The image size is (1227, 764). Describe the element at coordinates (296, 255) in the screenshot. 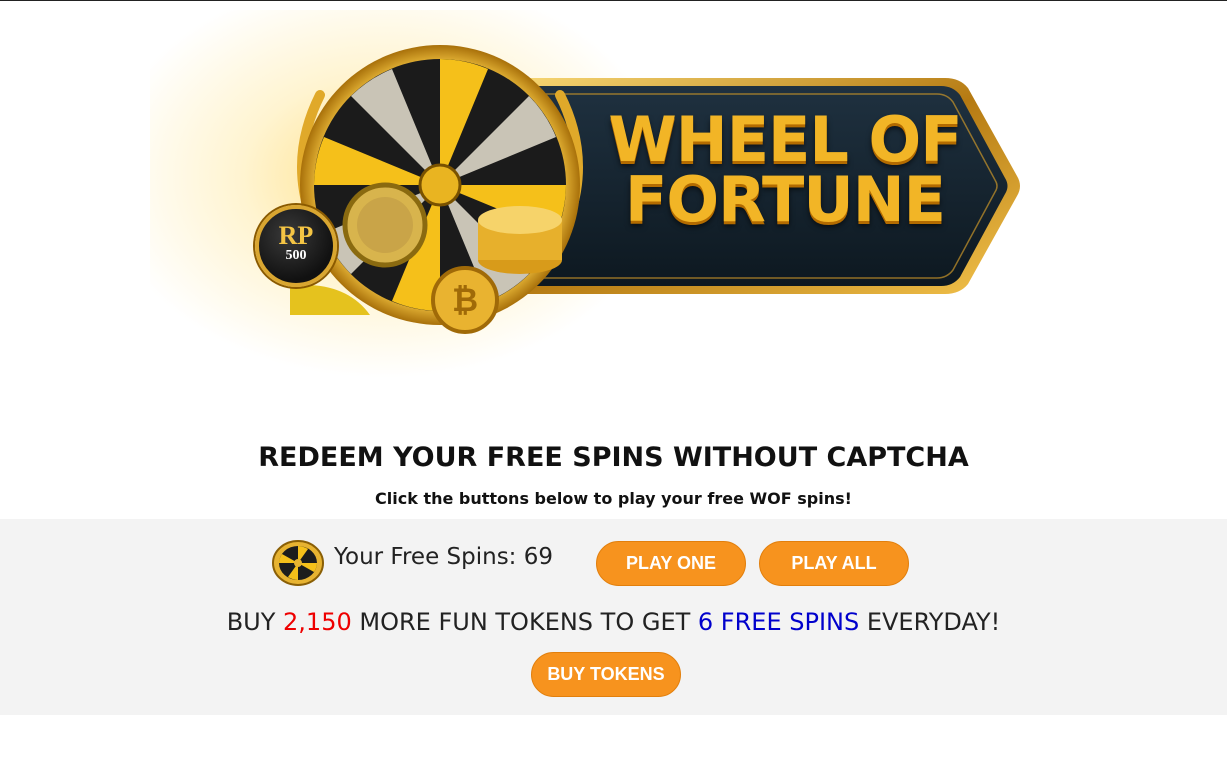

I see `rp-badge-amount: 500` at that location.